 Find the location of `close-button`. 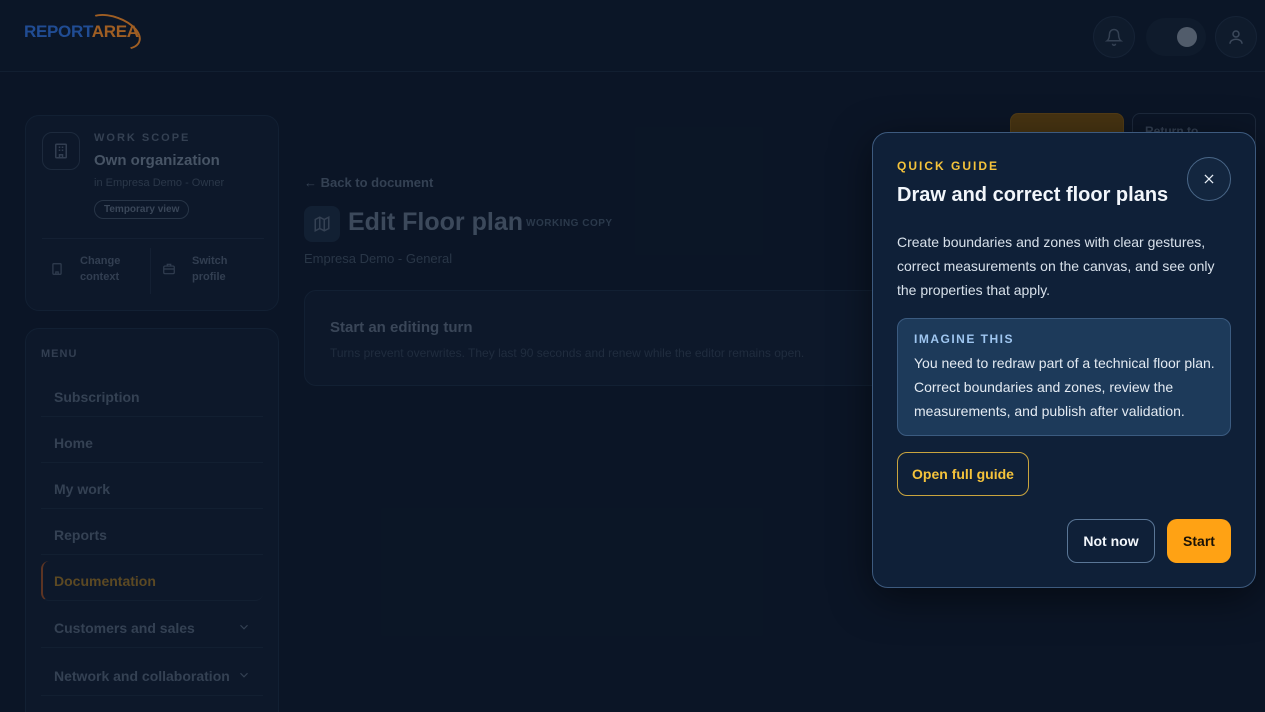

close-button is located at coordinates (1209, 179).